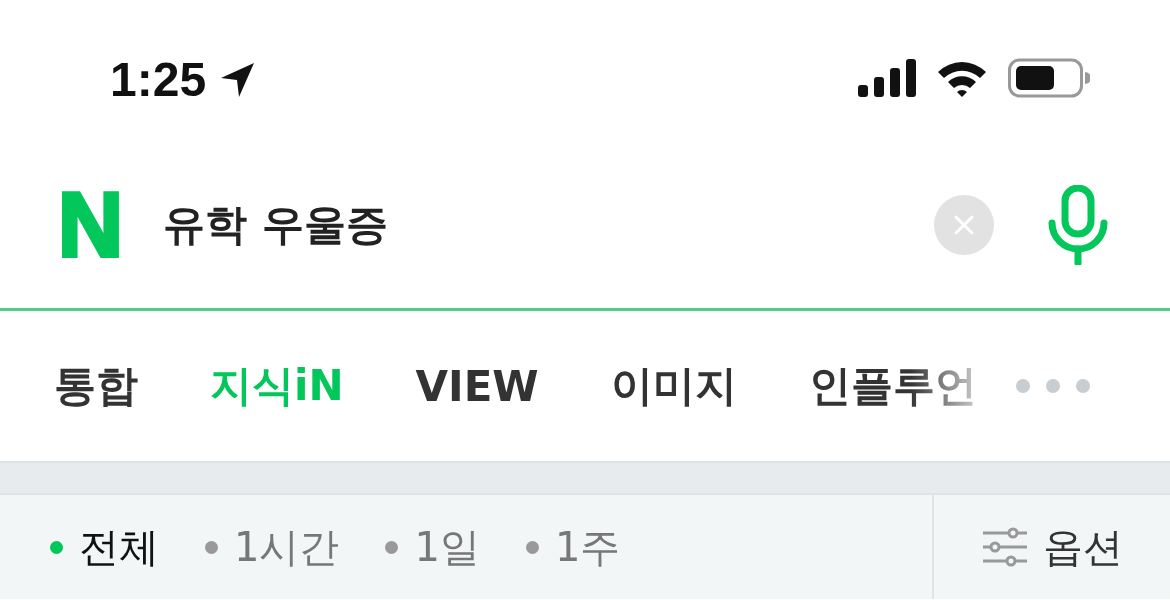  Describe the element at coordinates (432, 547) in the screenshot. I see `filter-option: 1일` at that location.